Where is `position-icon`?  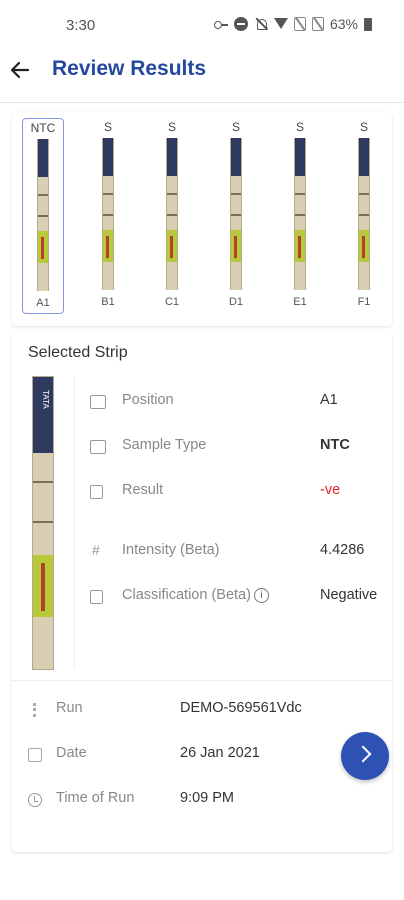 position-icon is located at coordinates (98, 402).